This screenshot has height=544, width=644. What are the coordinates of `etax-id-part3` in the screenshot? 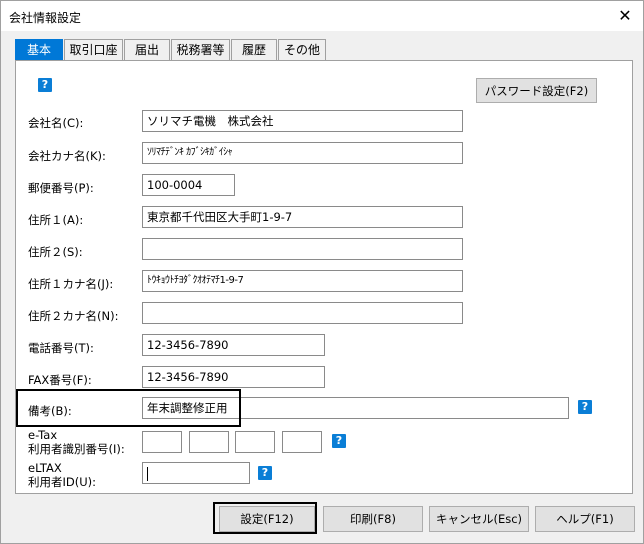 It's located at (255, 442).